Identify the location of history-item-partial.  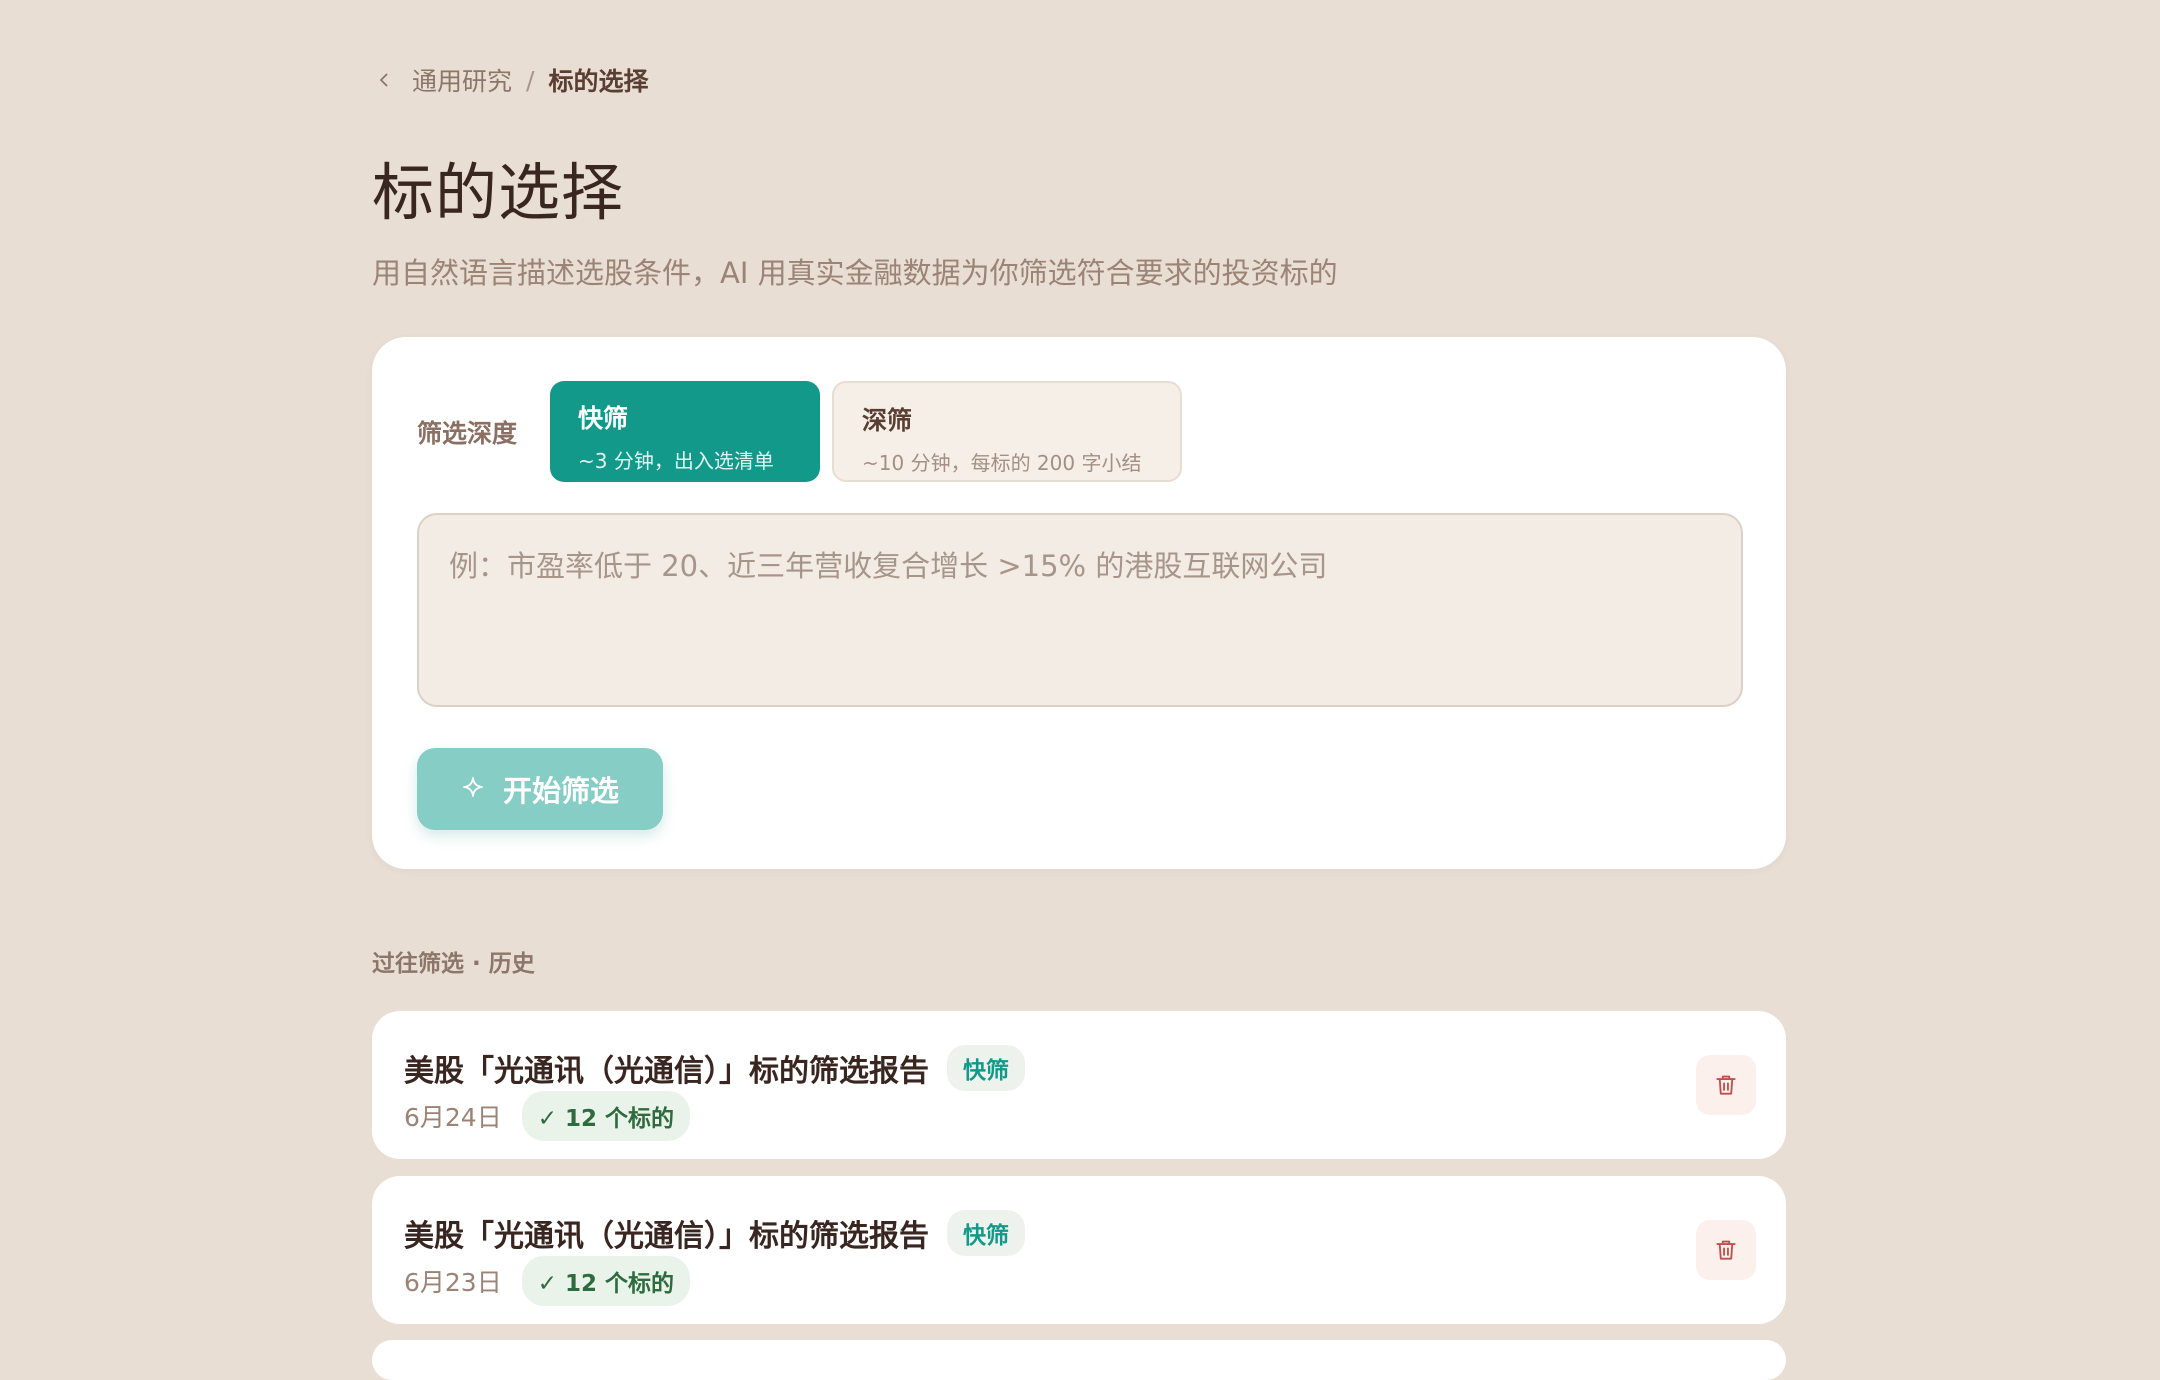
(1079, 1360).